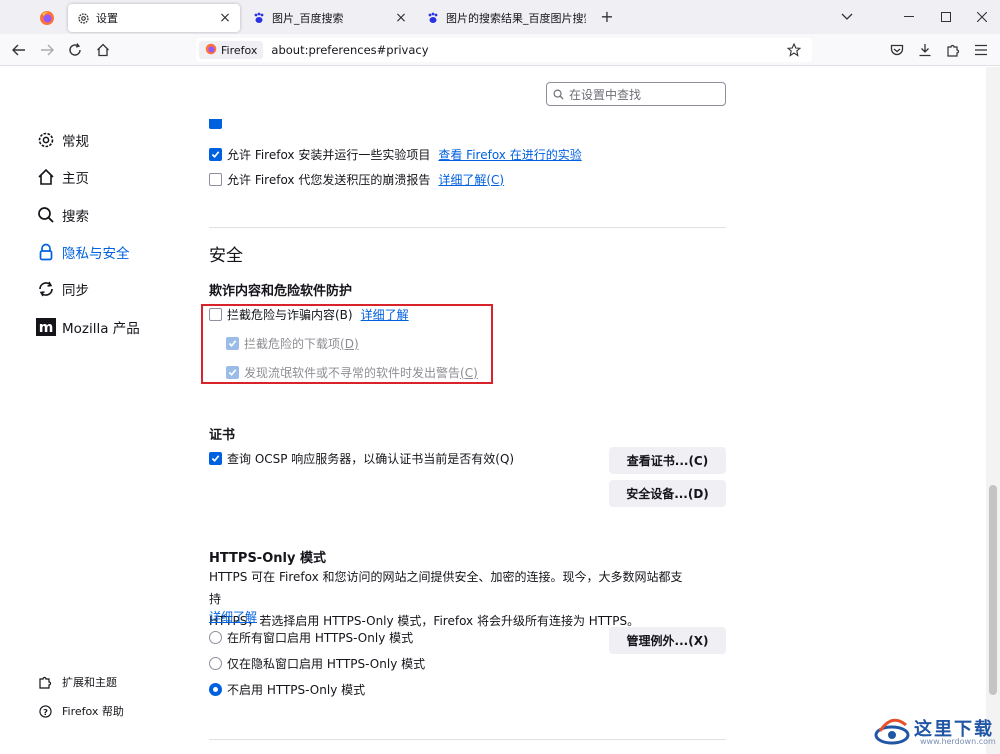 The height and width of the screenshot is (754, 1000). What do you see at coordinates (946, 17) in the screenshot?
I see `maximize-icon` at bounding box center [946, 17].